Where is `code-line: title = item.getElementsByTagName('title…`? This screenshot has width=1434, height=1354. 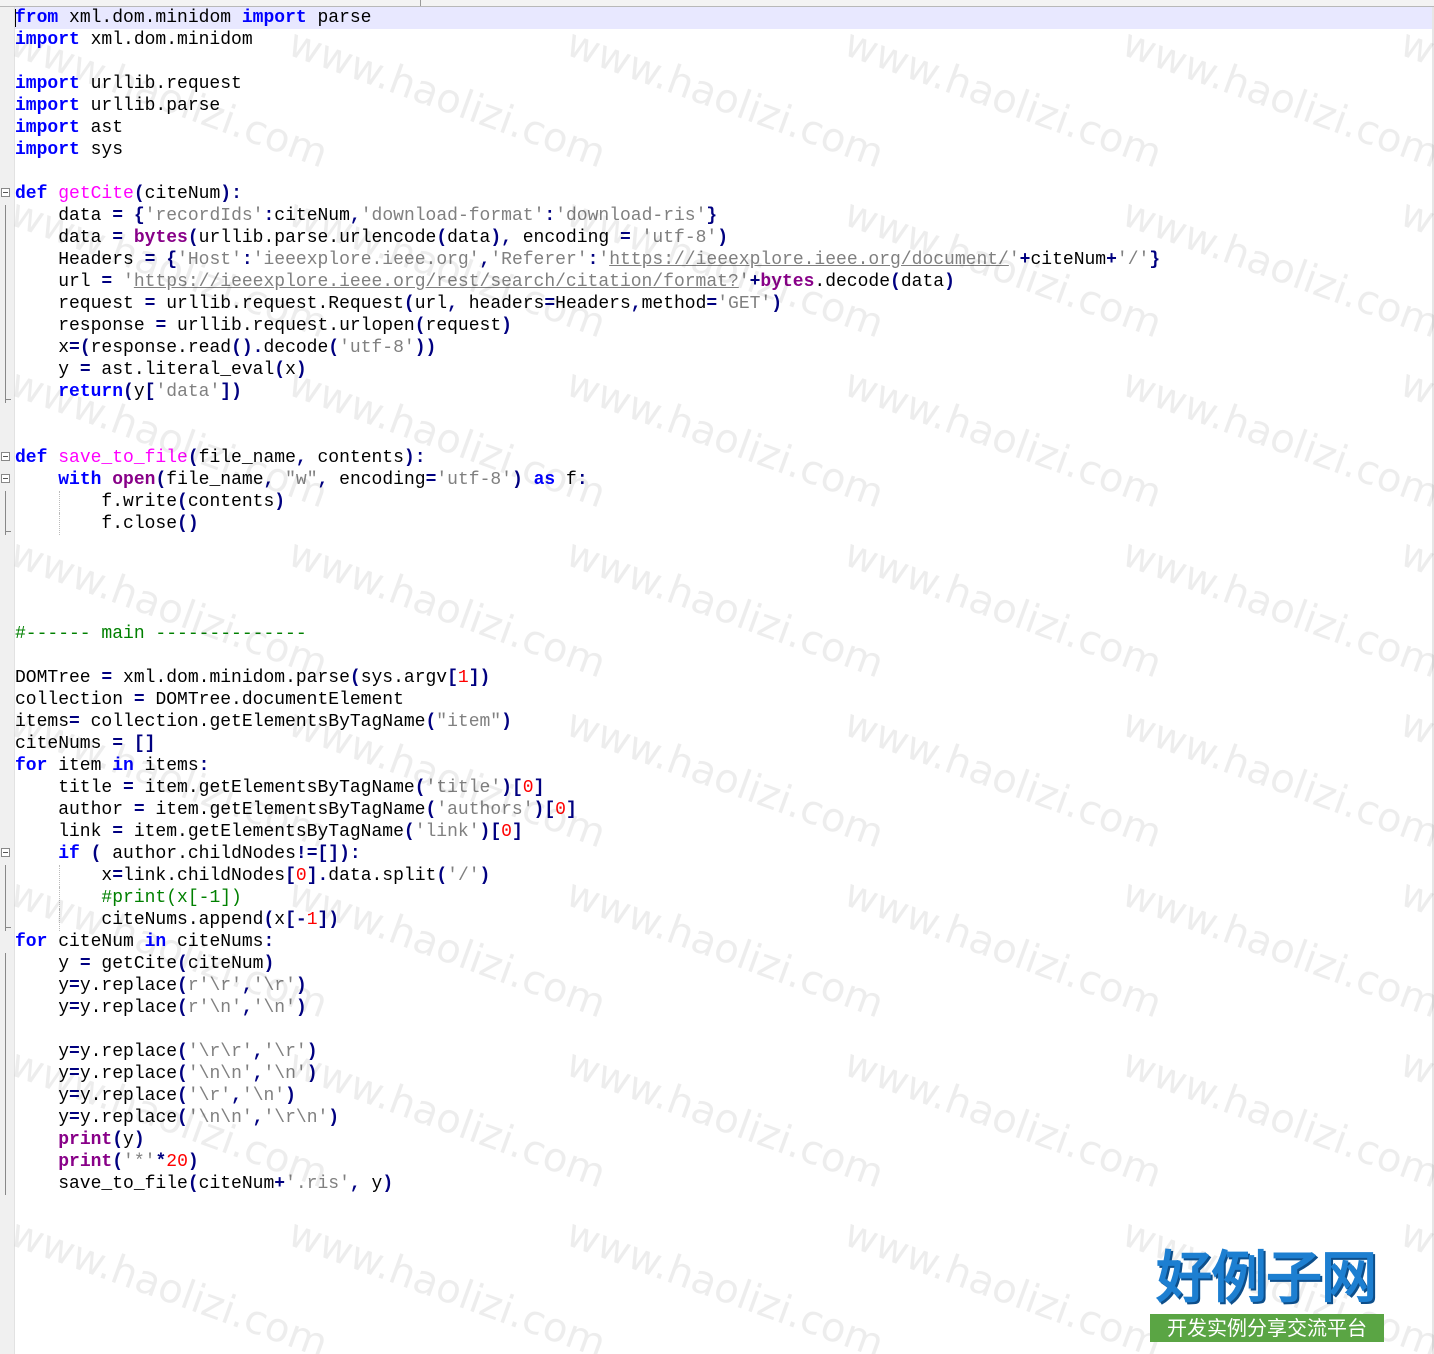
code-line: title = item.getElementsByTagName('title… is located at coordinates (717, 788).